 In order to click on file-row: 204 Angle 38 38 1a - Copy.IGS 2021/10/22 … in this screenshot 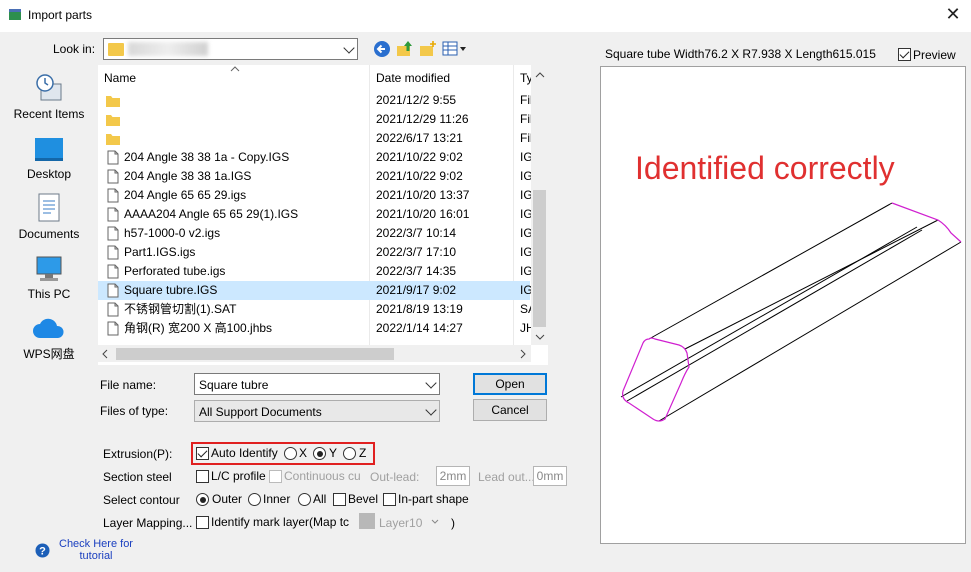, I will do `click(315, 157)`.